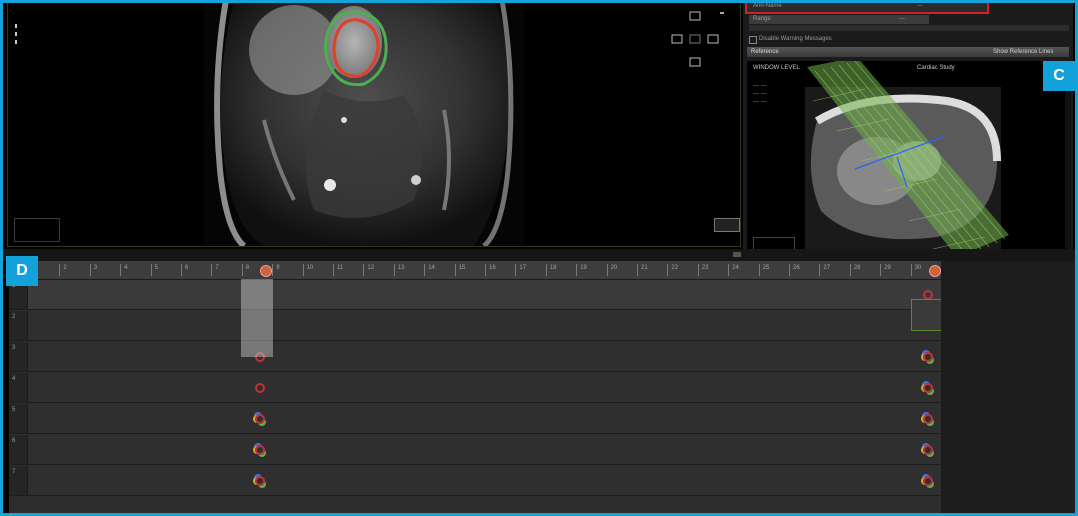 This screenshot has height=516, width=1078. Describe the element at coordinates (523, 268) in the screenshot. I see `frame-tick-label: 17` at that location.